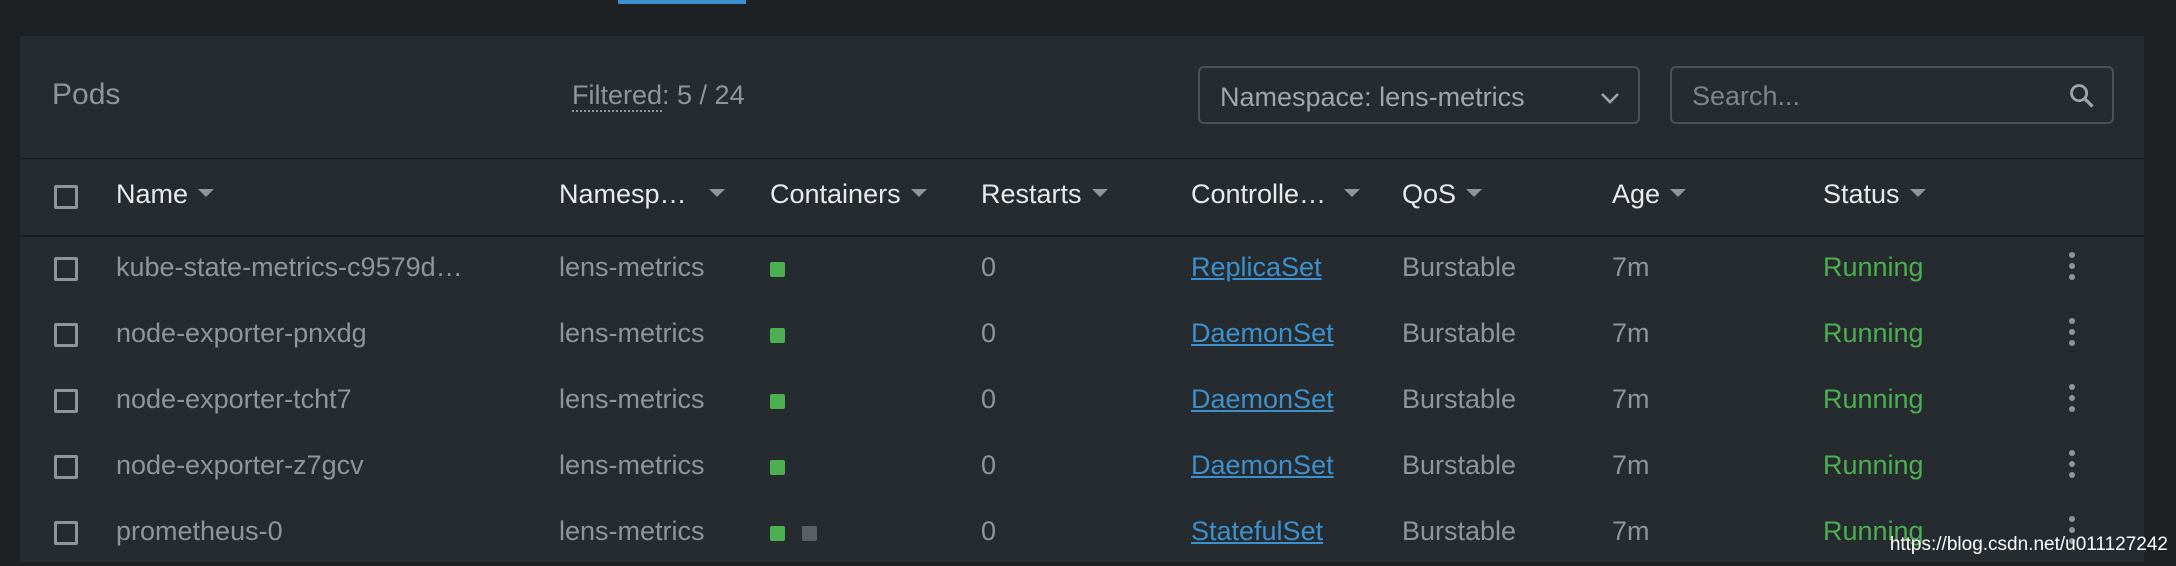 The image size is (2176, 566). I want to click on filtered-value: : 5 / 24, so click(703, 95).